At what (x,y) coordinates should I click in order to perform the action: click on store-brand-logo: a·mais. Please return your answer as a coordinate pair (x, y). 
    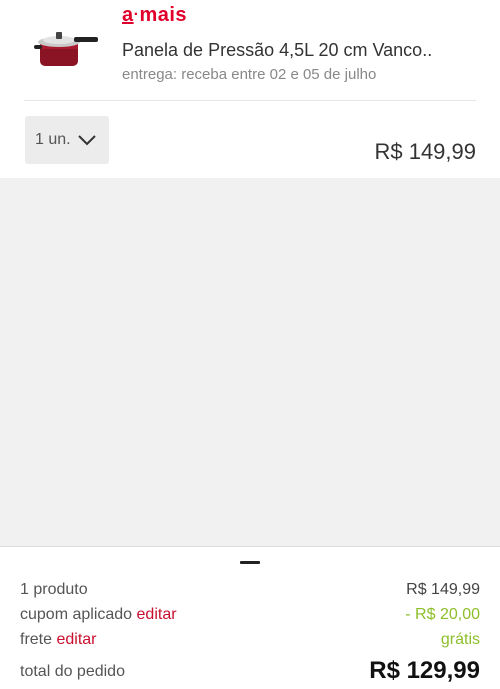
    Looking at the image, I should click on (155, 15).